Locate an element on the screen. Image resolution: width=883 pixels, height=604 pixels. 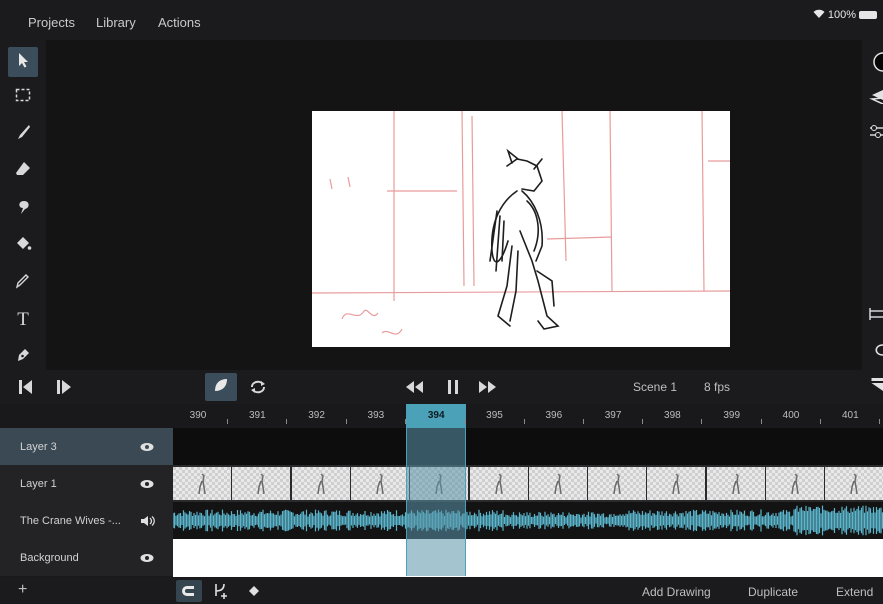
current-frame-marker: 394 is located at coordinates (436, 416).